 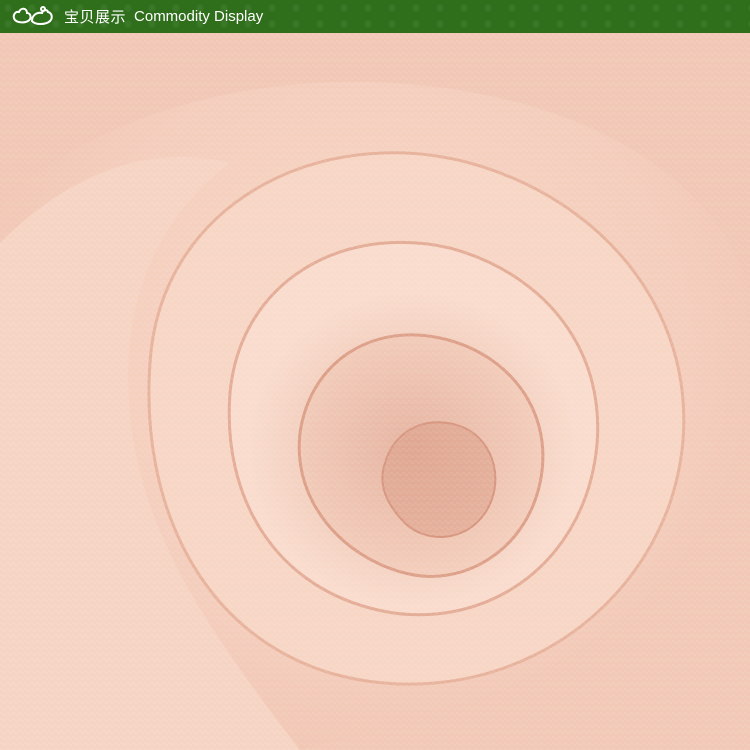 What do you see at coordinates (199, 16) in the screenshot?
I see `banner-title-en: Commodity Display` at bounding box center [199, 16].